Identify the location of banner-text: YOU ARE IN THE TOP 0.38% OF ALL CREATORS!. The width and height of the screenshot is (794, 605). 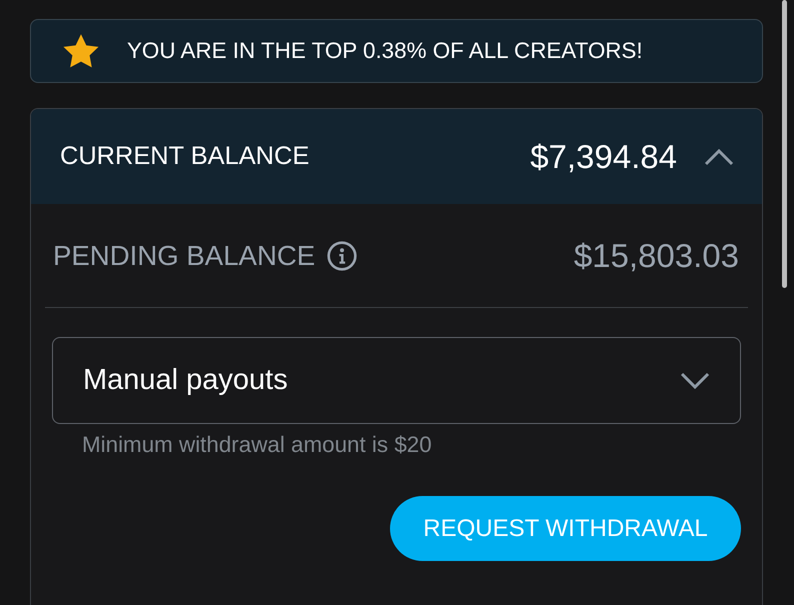
(385, 51).